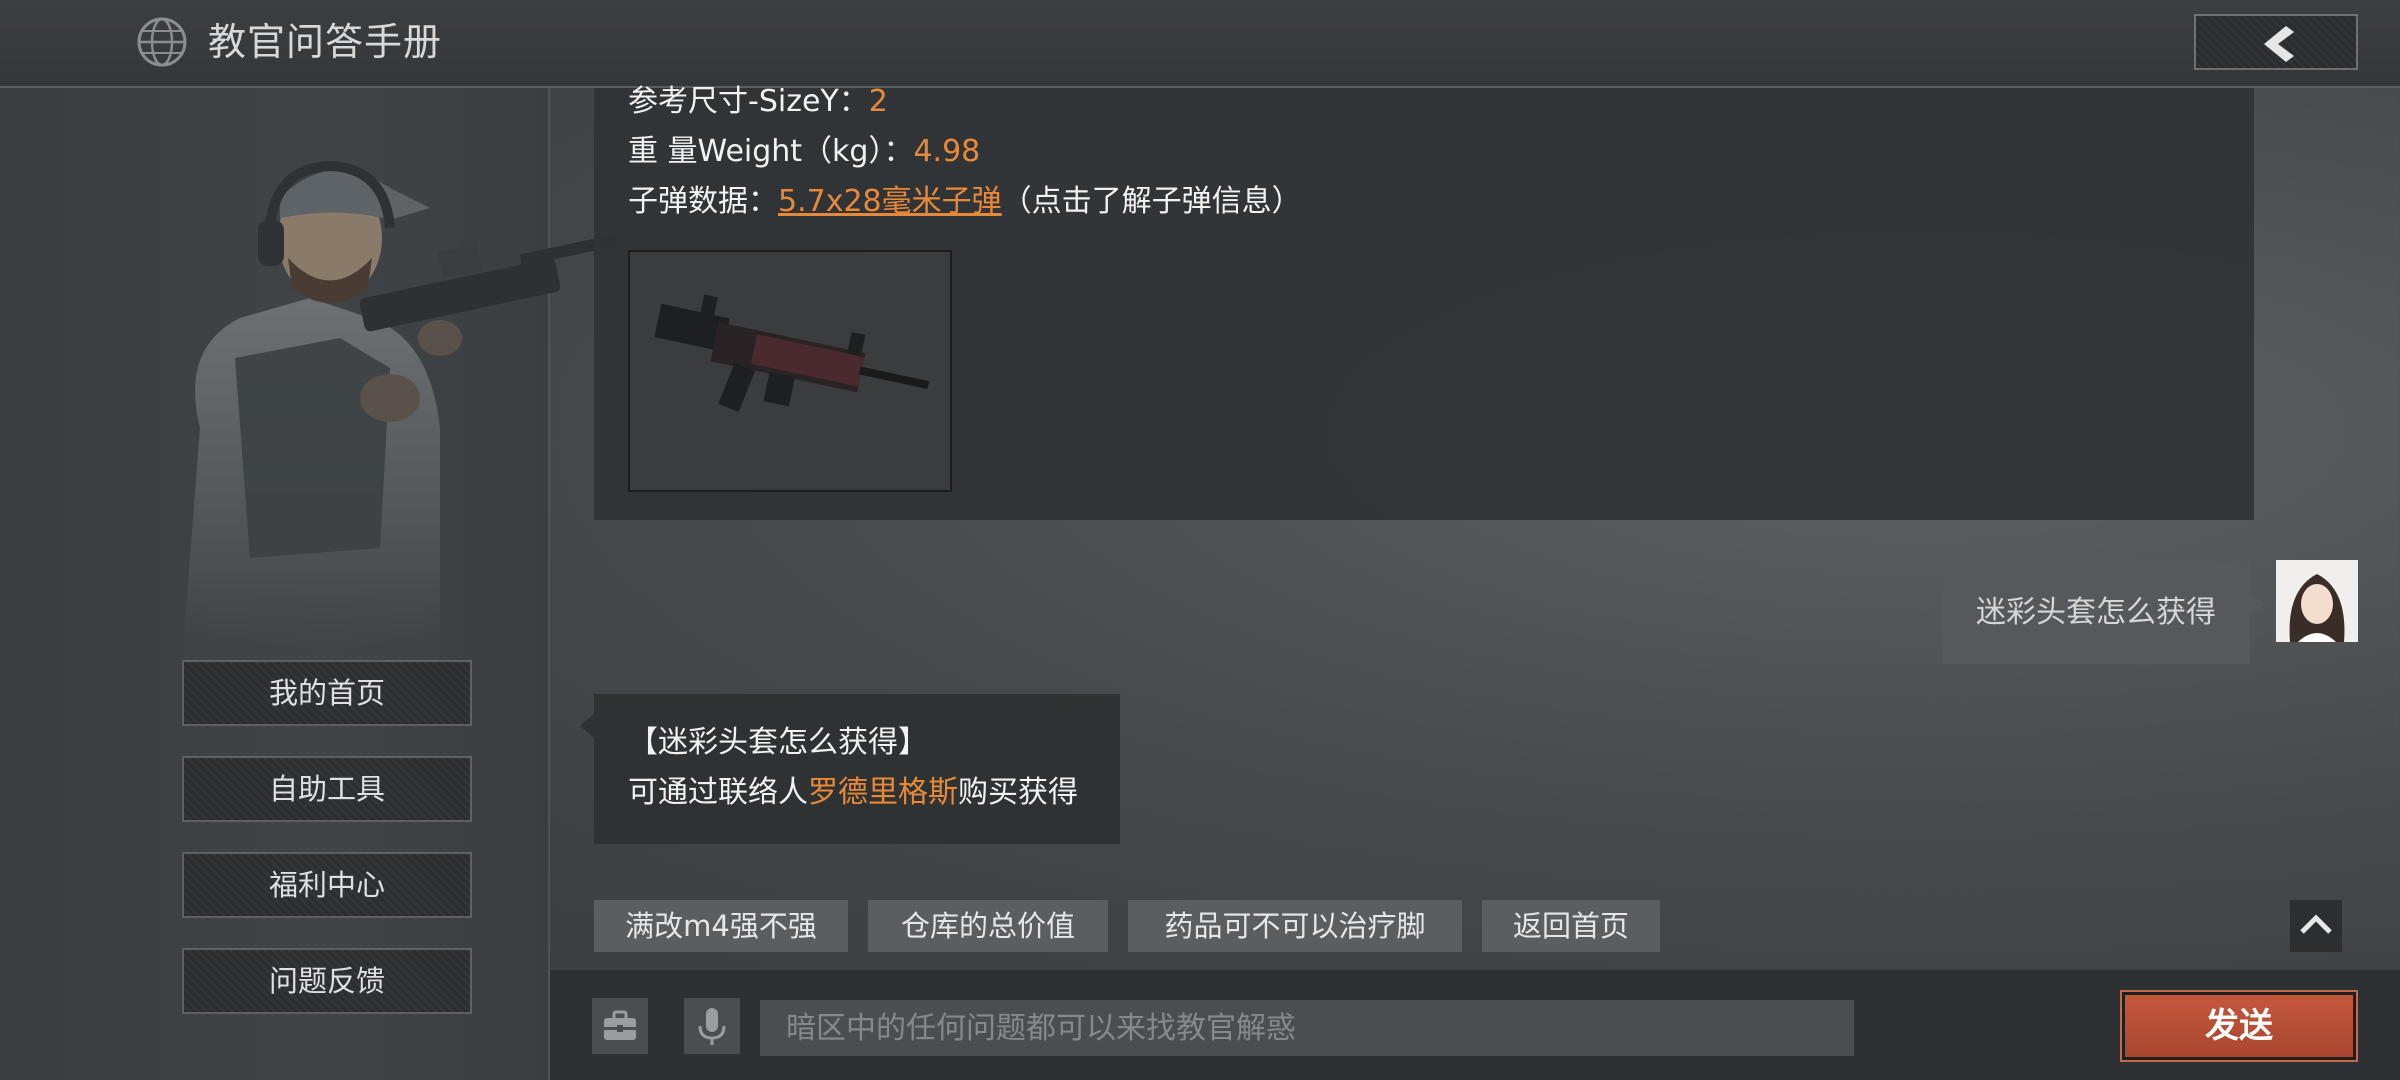 The height and width of the screenshot is (1080, 2400). I want to click on weight-value: 4.98, so click(947, 151).